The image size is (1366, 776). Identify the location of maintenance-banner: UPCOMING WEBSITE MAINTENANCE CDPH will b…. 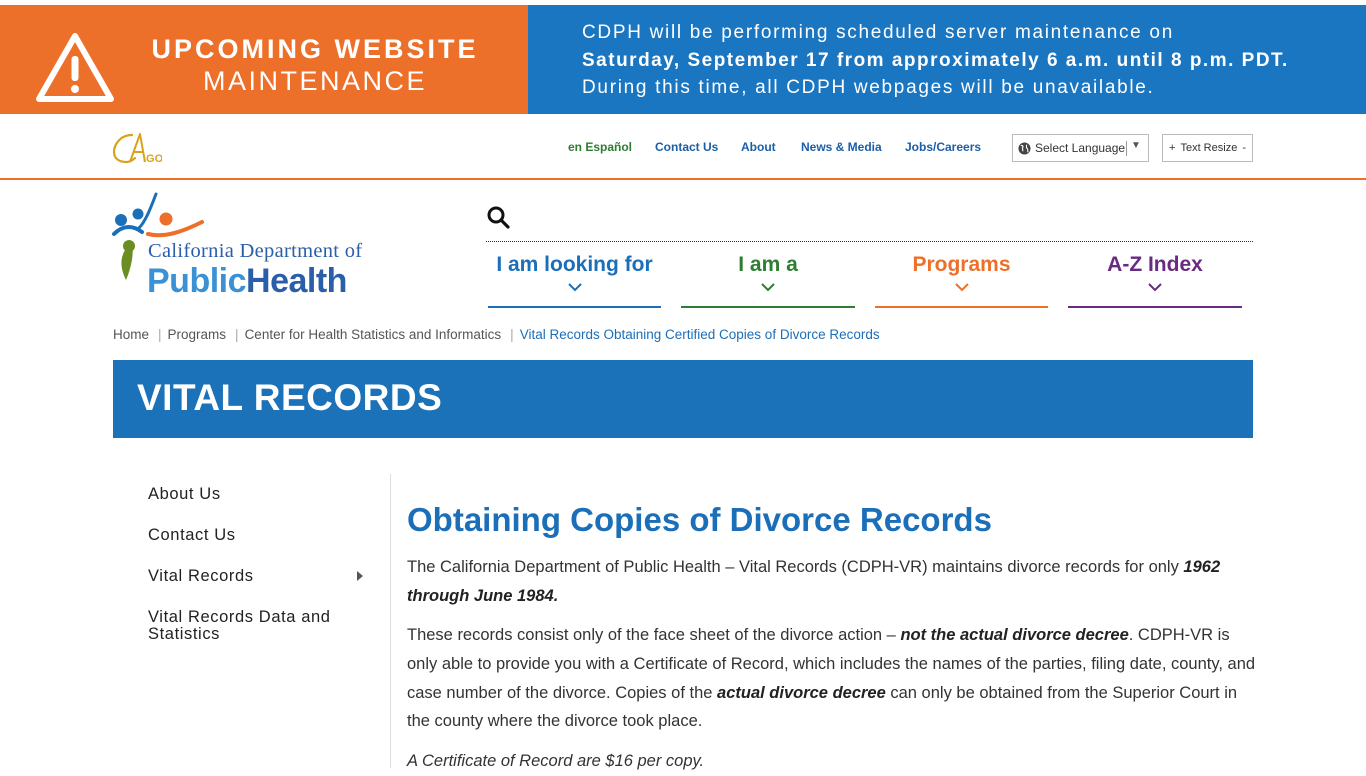
(683, 57).